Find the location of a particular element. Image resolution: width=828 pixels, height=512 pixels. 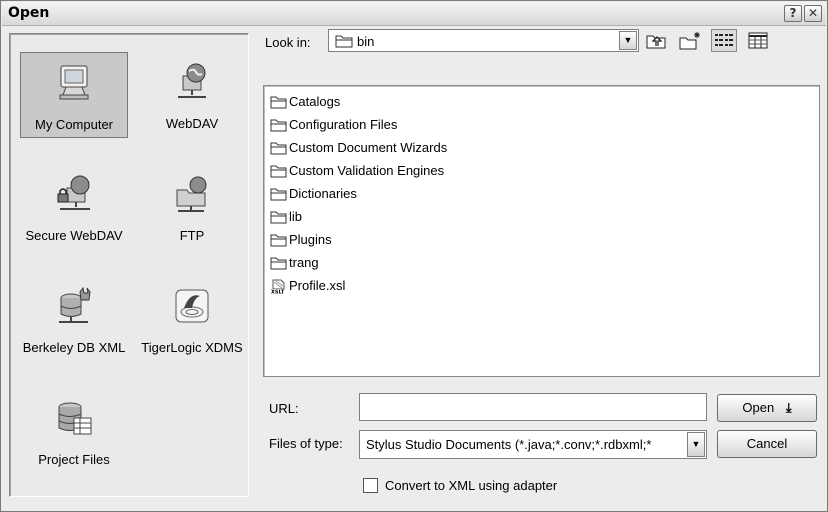

svg-text: XSLT is located at coordinates (278, 292).